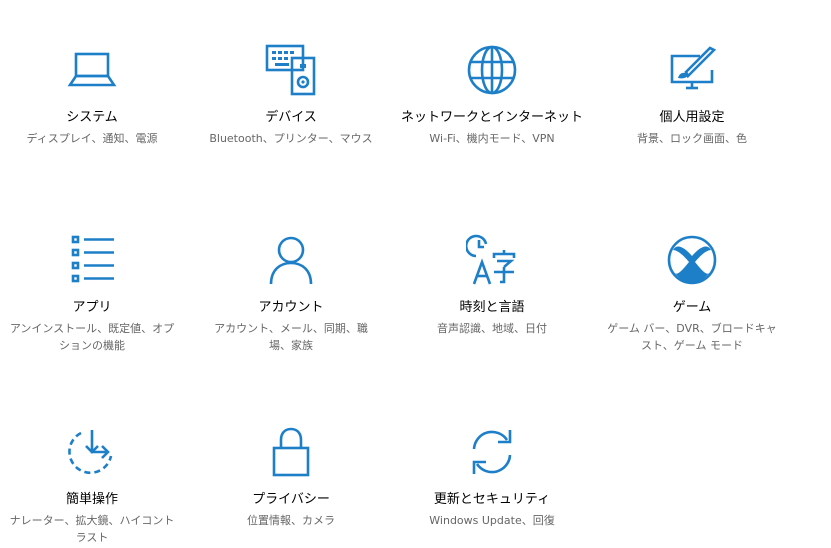 This screenshot has height=548, width=831. What do you see at coordinates (492, 452) in the screenshot?
I see `sync-icon` at bounding box center [492, 452].